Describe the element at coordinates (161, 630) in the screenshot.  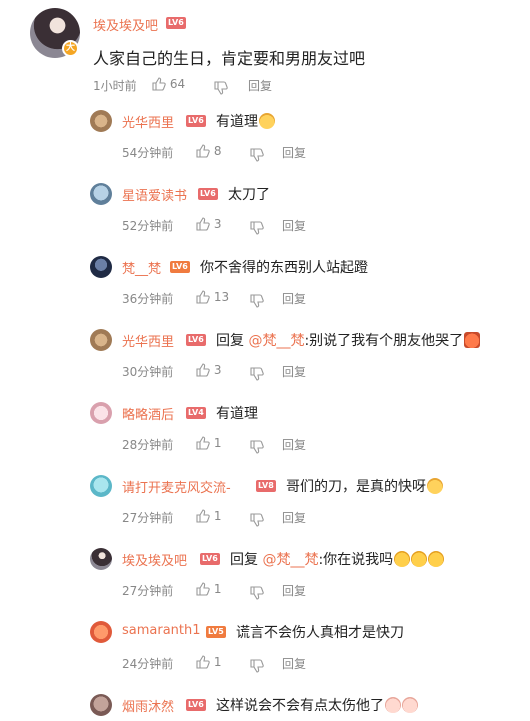
I see `username: samaranth1` at that location.